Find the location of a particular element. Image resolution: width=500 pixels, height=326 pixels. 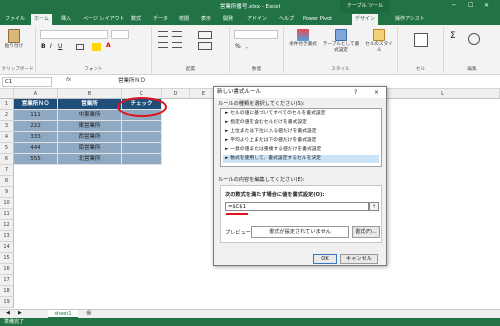

tab-page-layout: ページ レイアウト is located at coordinates (104, 19).